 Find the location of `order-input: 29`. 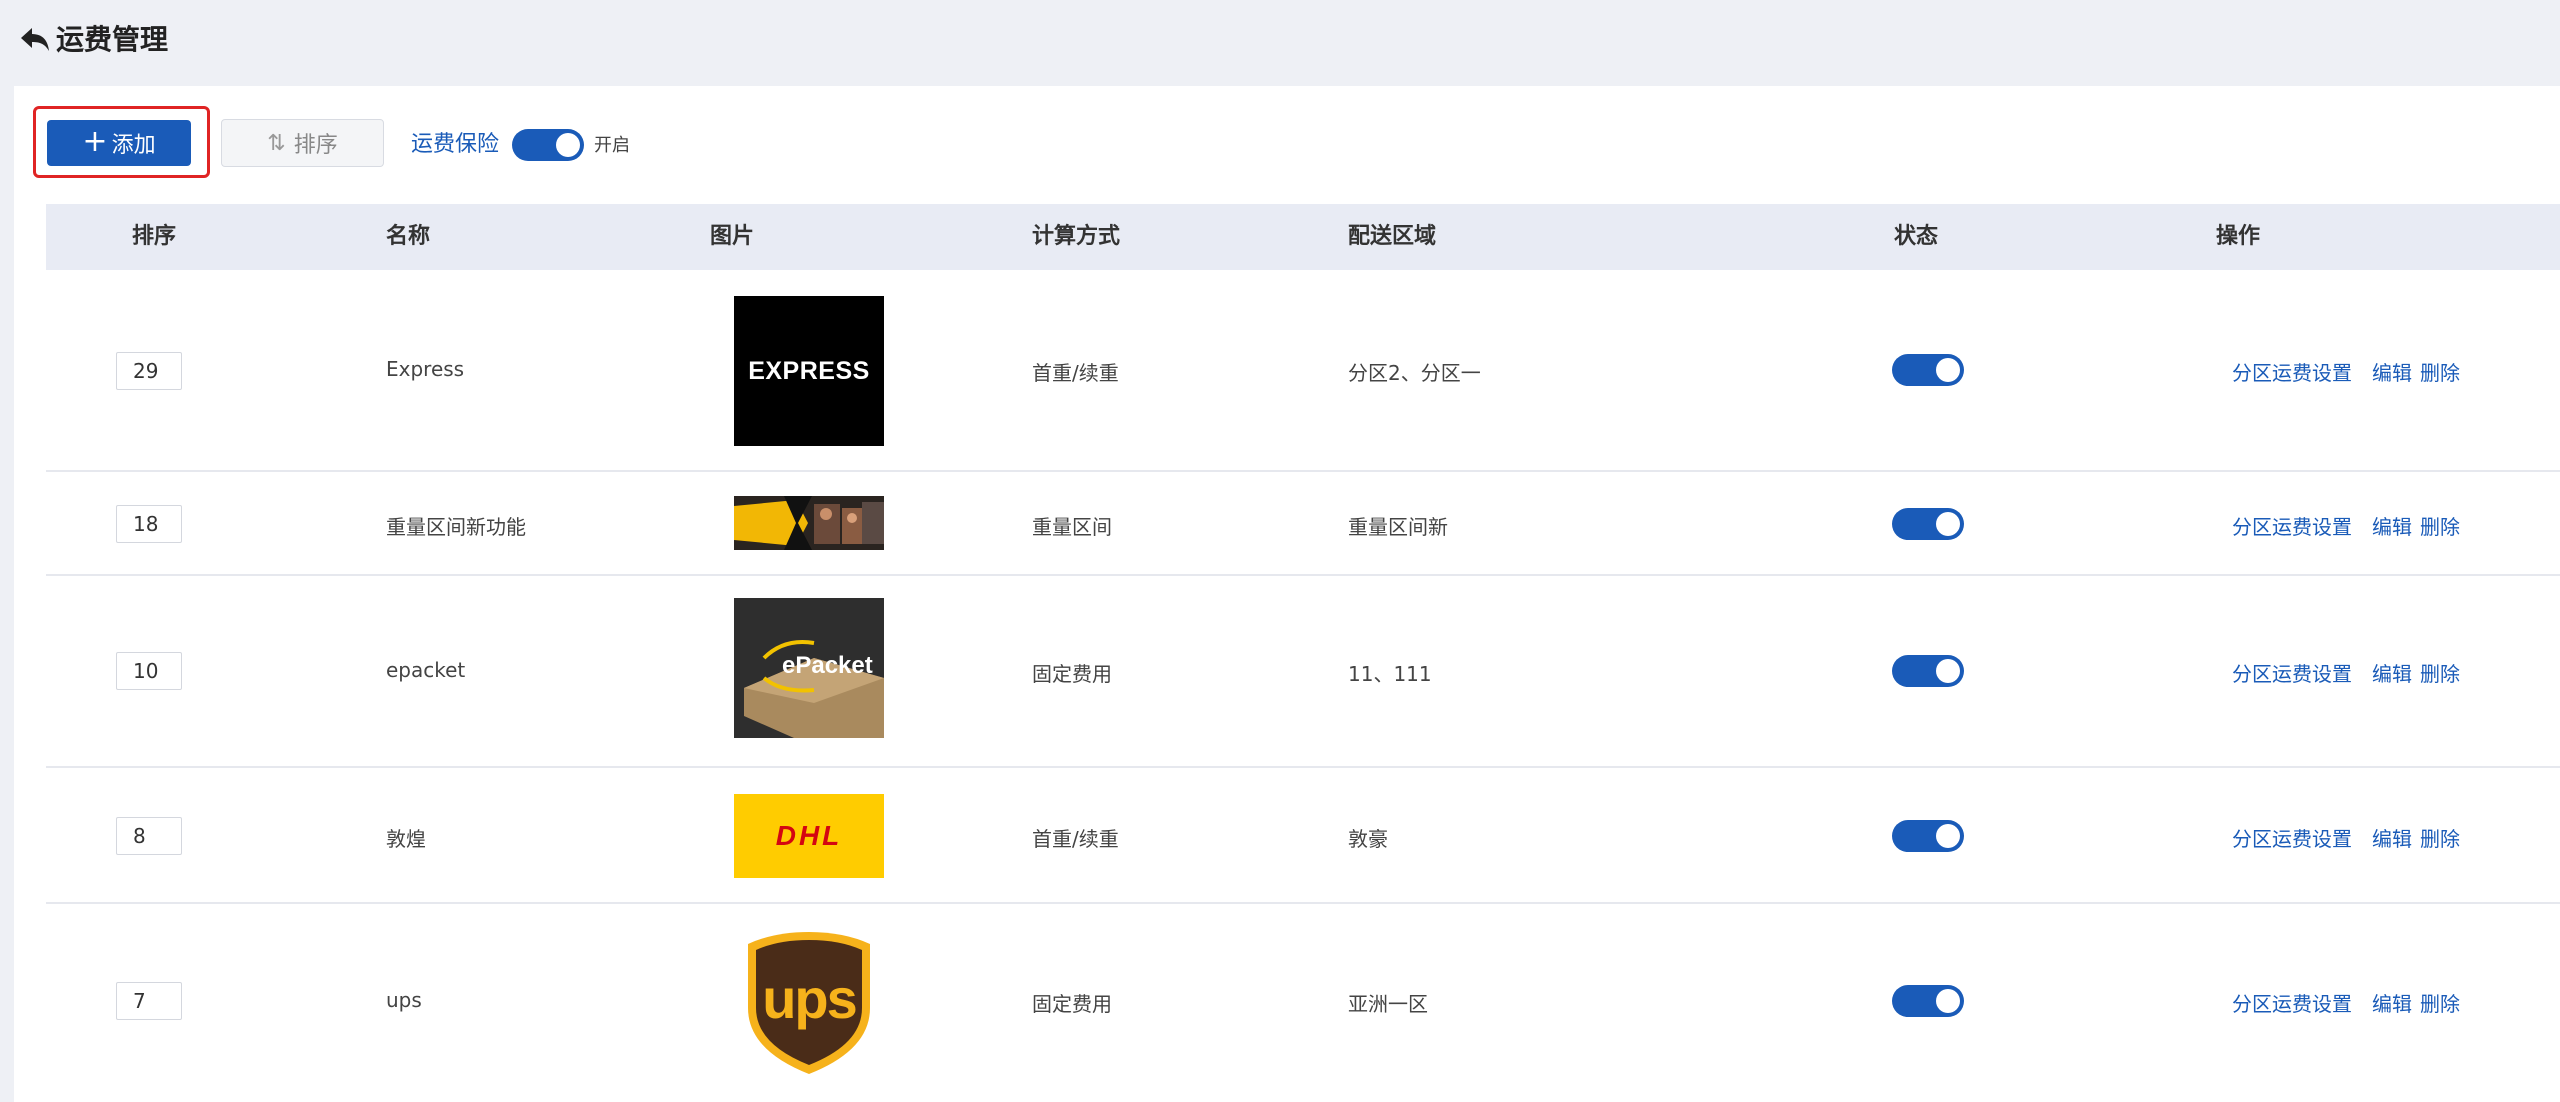

order-input: 29 is located at coordinates (149, 371).